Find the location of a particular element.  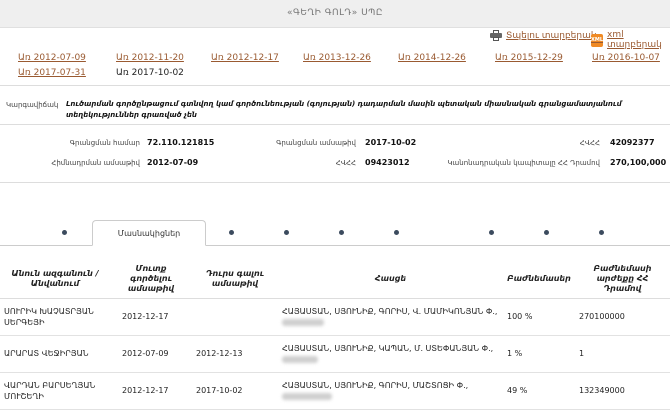

registration-date-value: 2017-10-02 is located at coordinates (391, 142).